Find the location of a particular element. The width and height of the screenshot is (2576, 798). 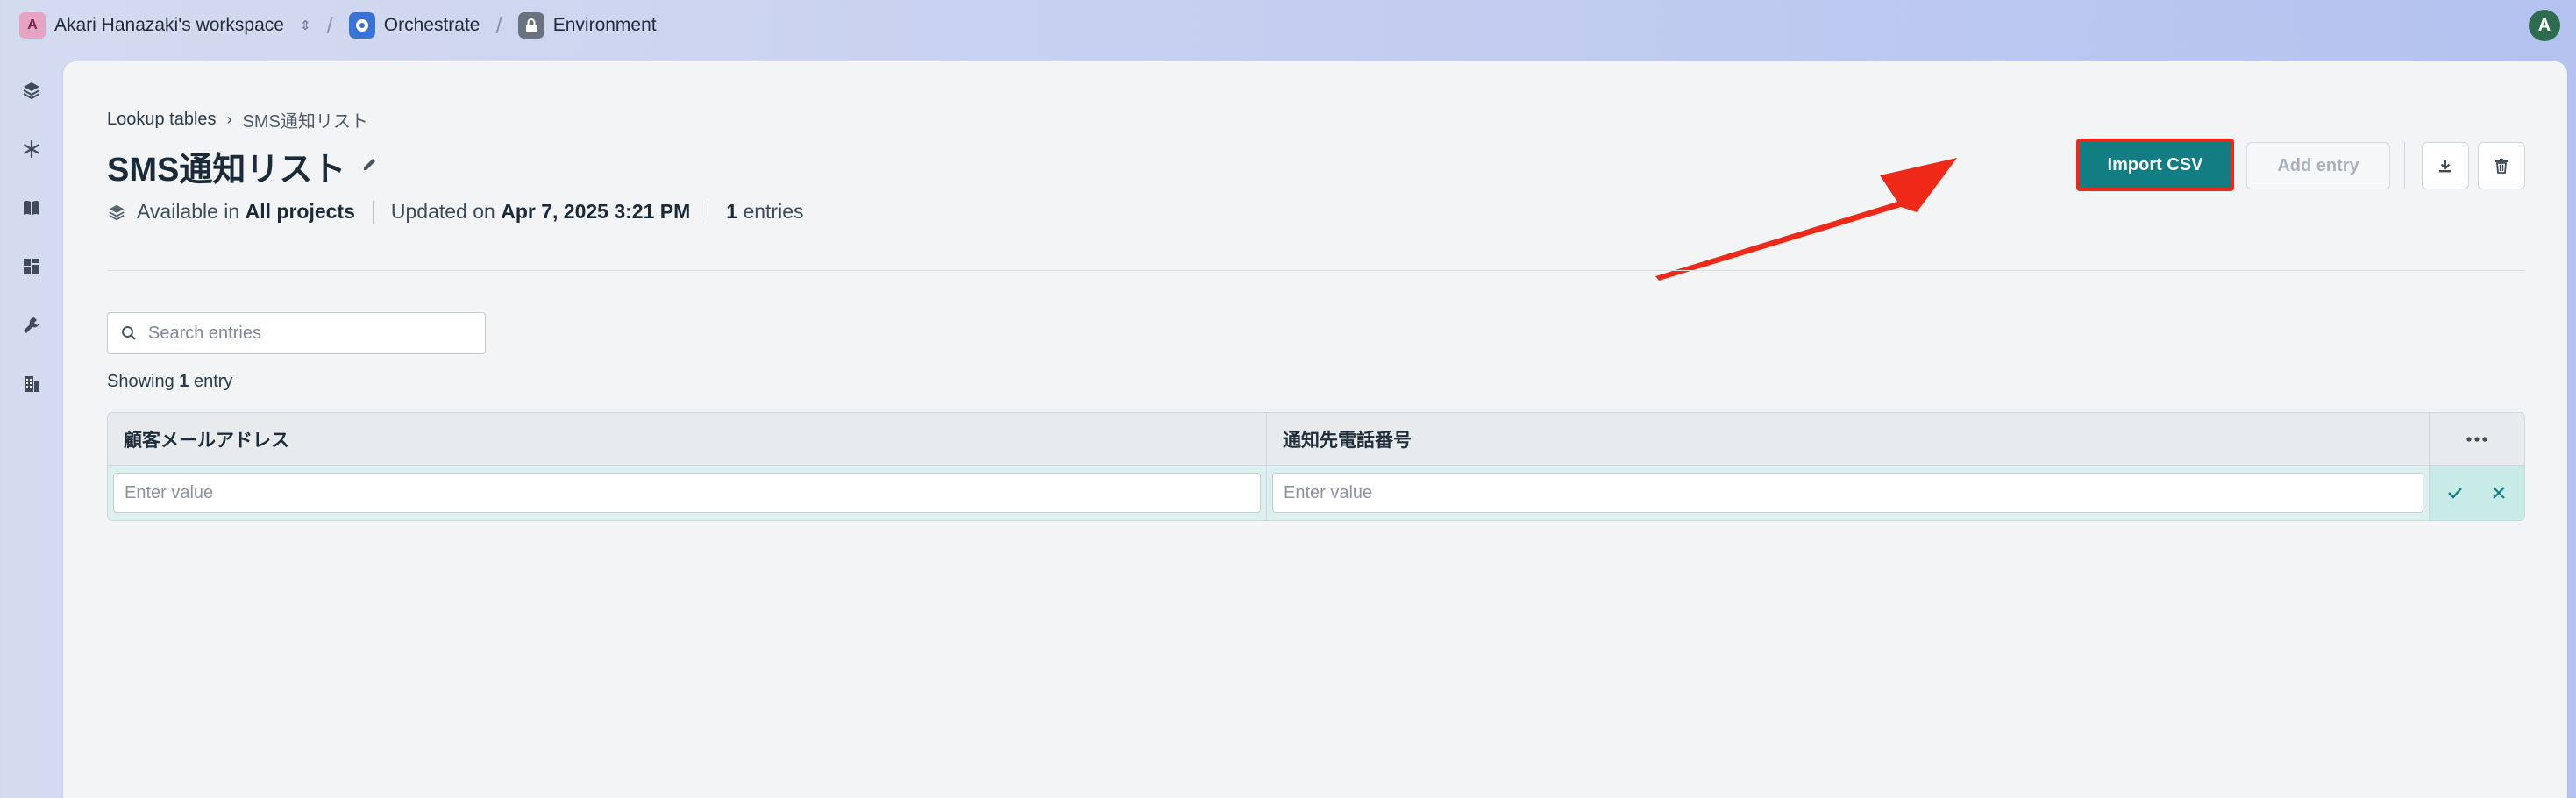

wrench-icon is located at coordinates (31, 325).